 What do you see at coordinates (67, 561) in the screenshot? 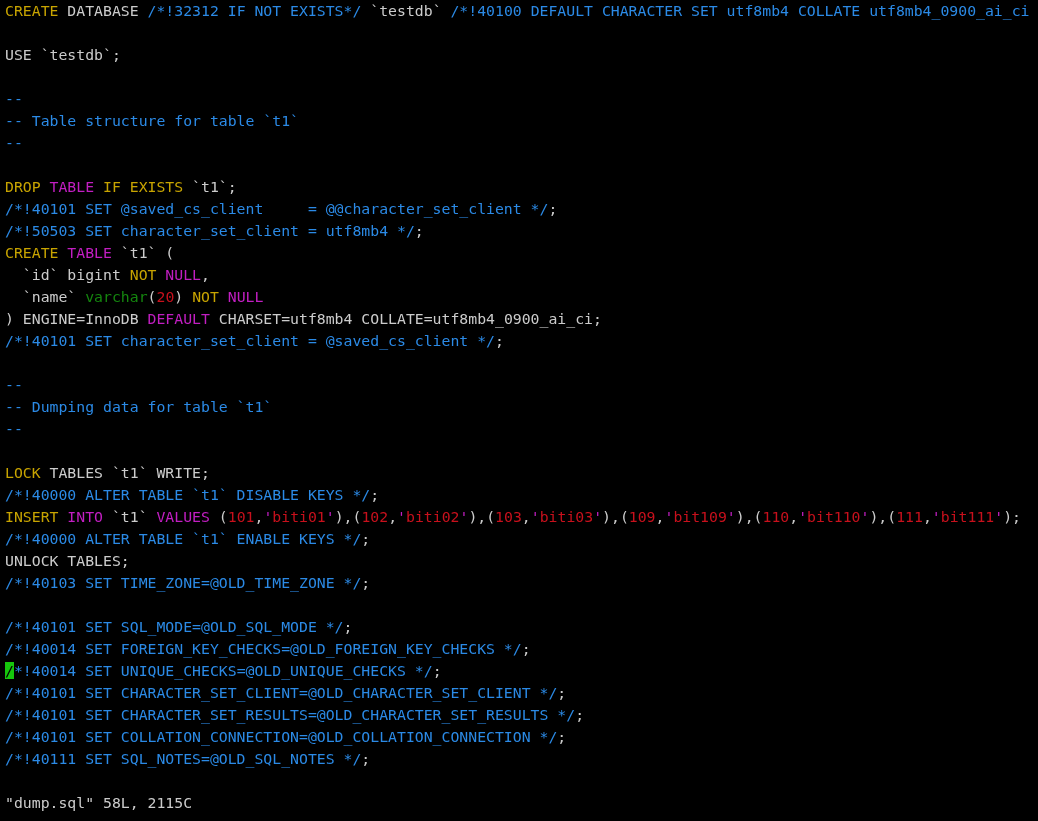
I see `code-line: UNLOCK TABLES;` at bounding box center [67, 561].